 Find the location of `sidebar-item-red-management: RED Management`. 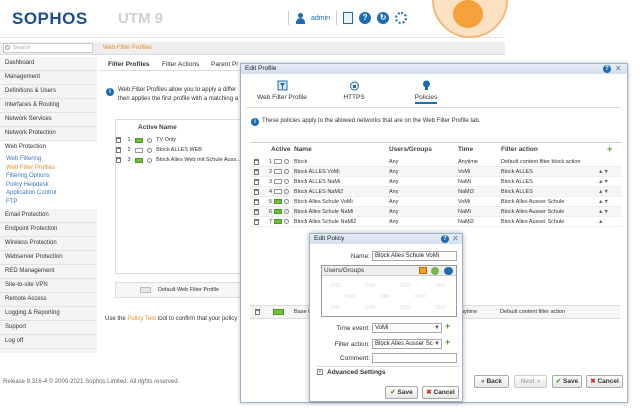

sidebar-item-red-management: RED Management is located at coordinates (48, 271).